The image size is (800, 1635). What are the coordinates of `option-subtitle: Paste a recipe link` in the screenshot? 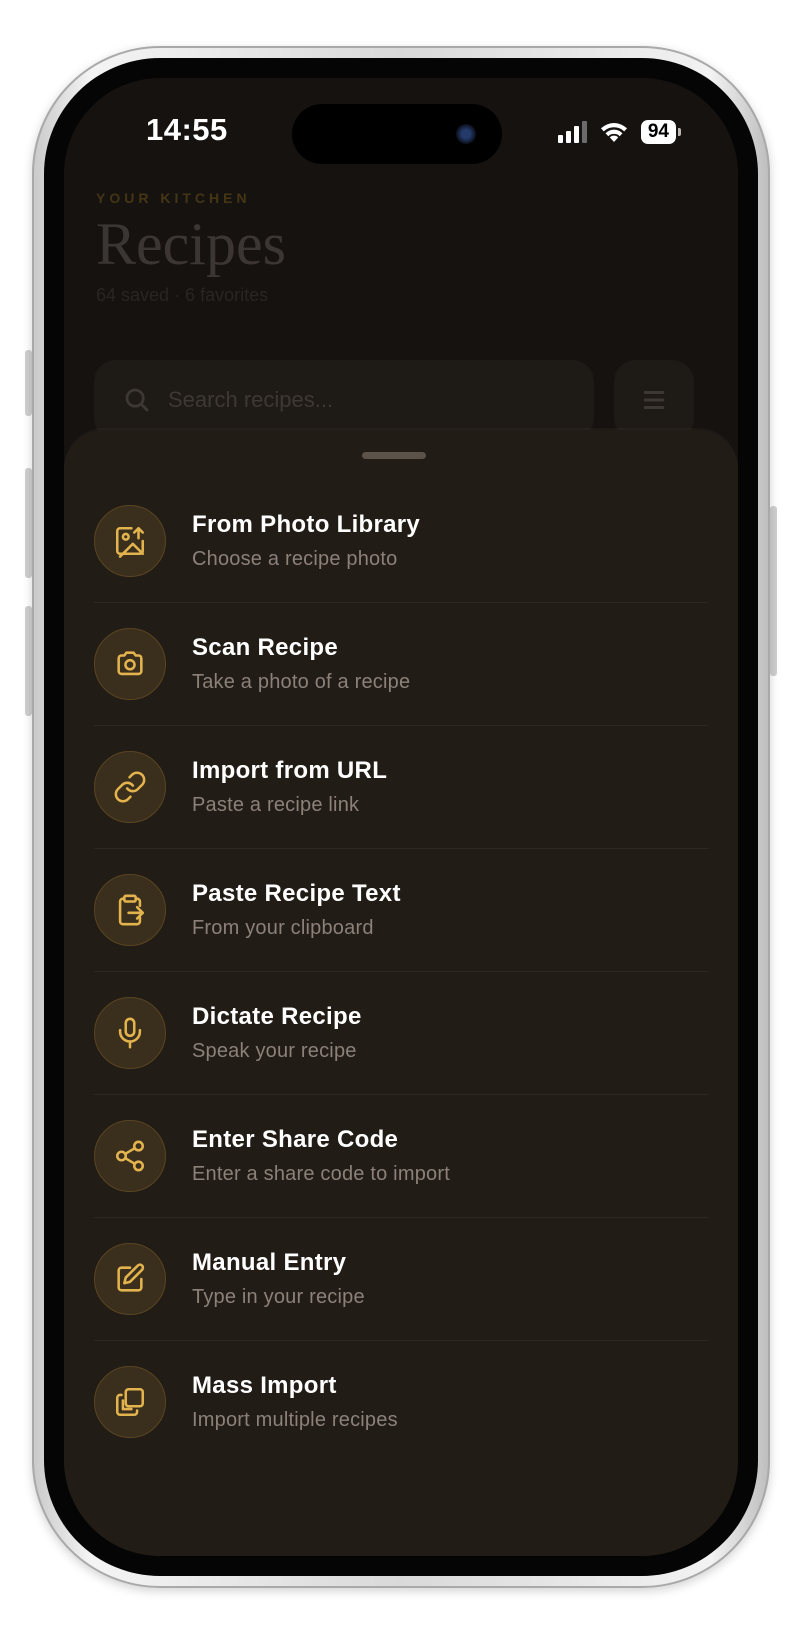 It's located at (276, 805).